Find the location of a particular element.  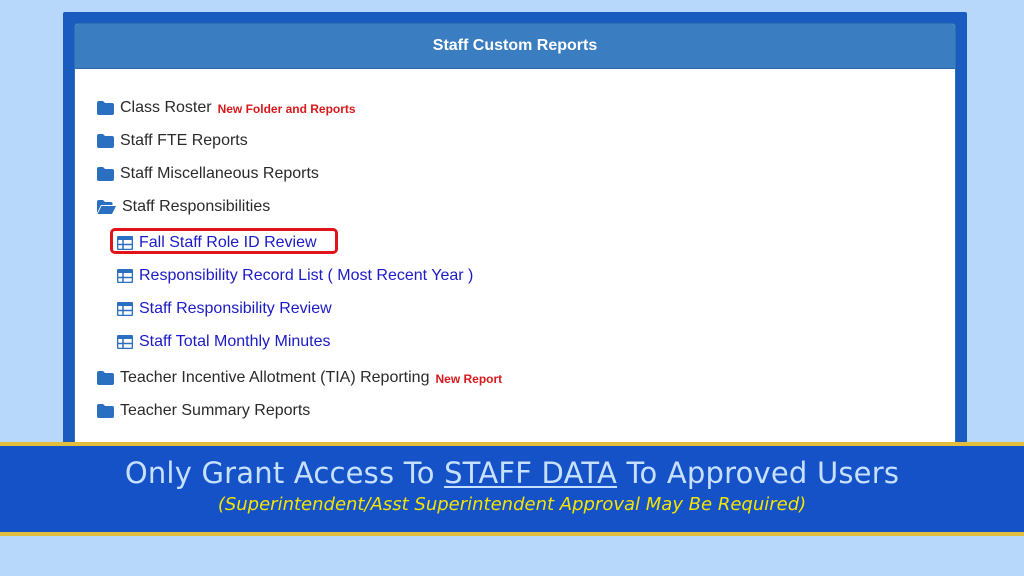

folder-open-icon is located at coordinates (106, 207).